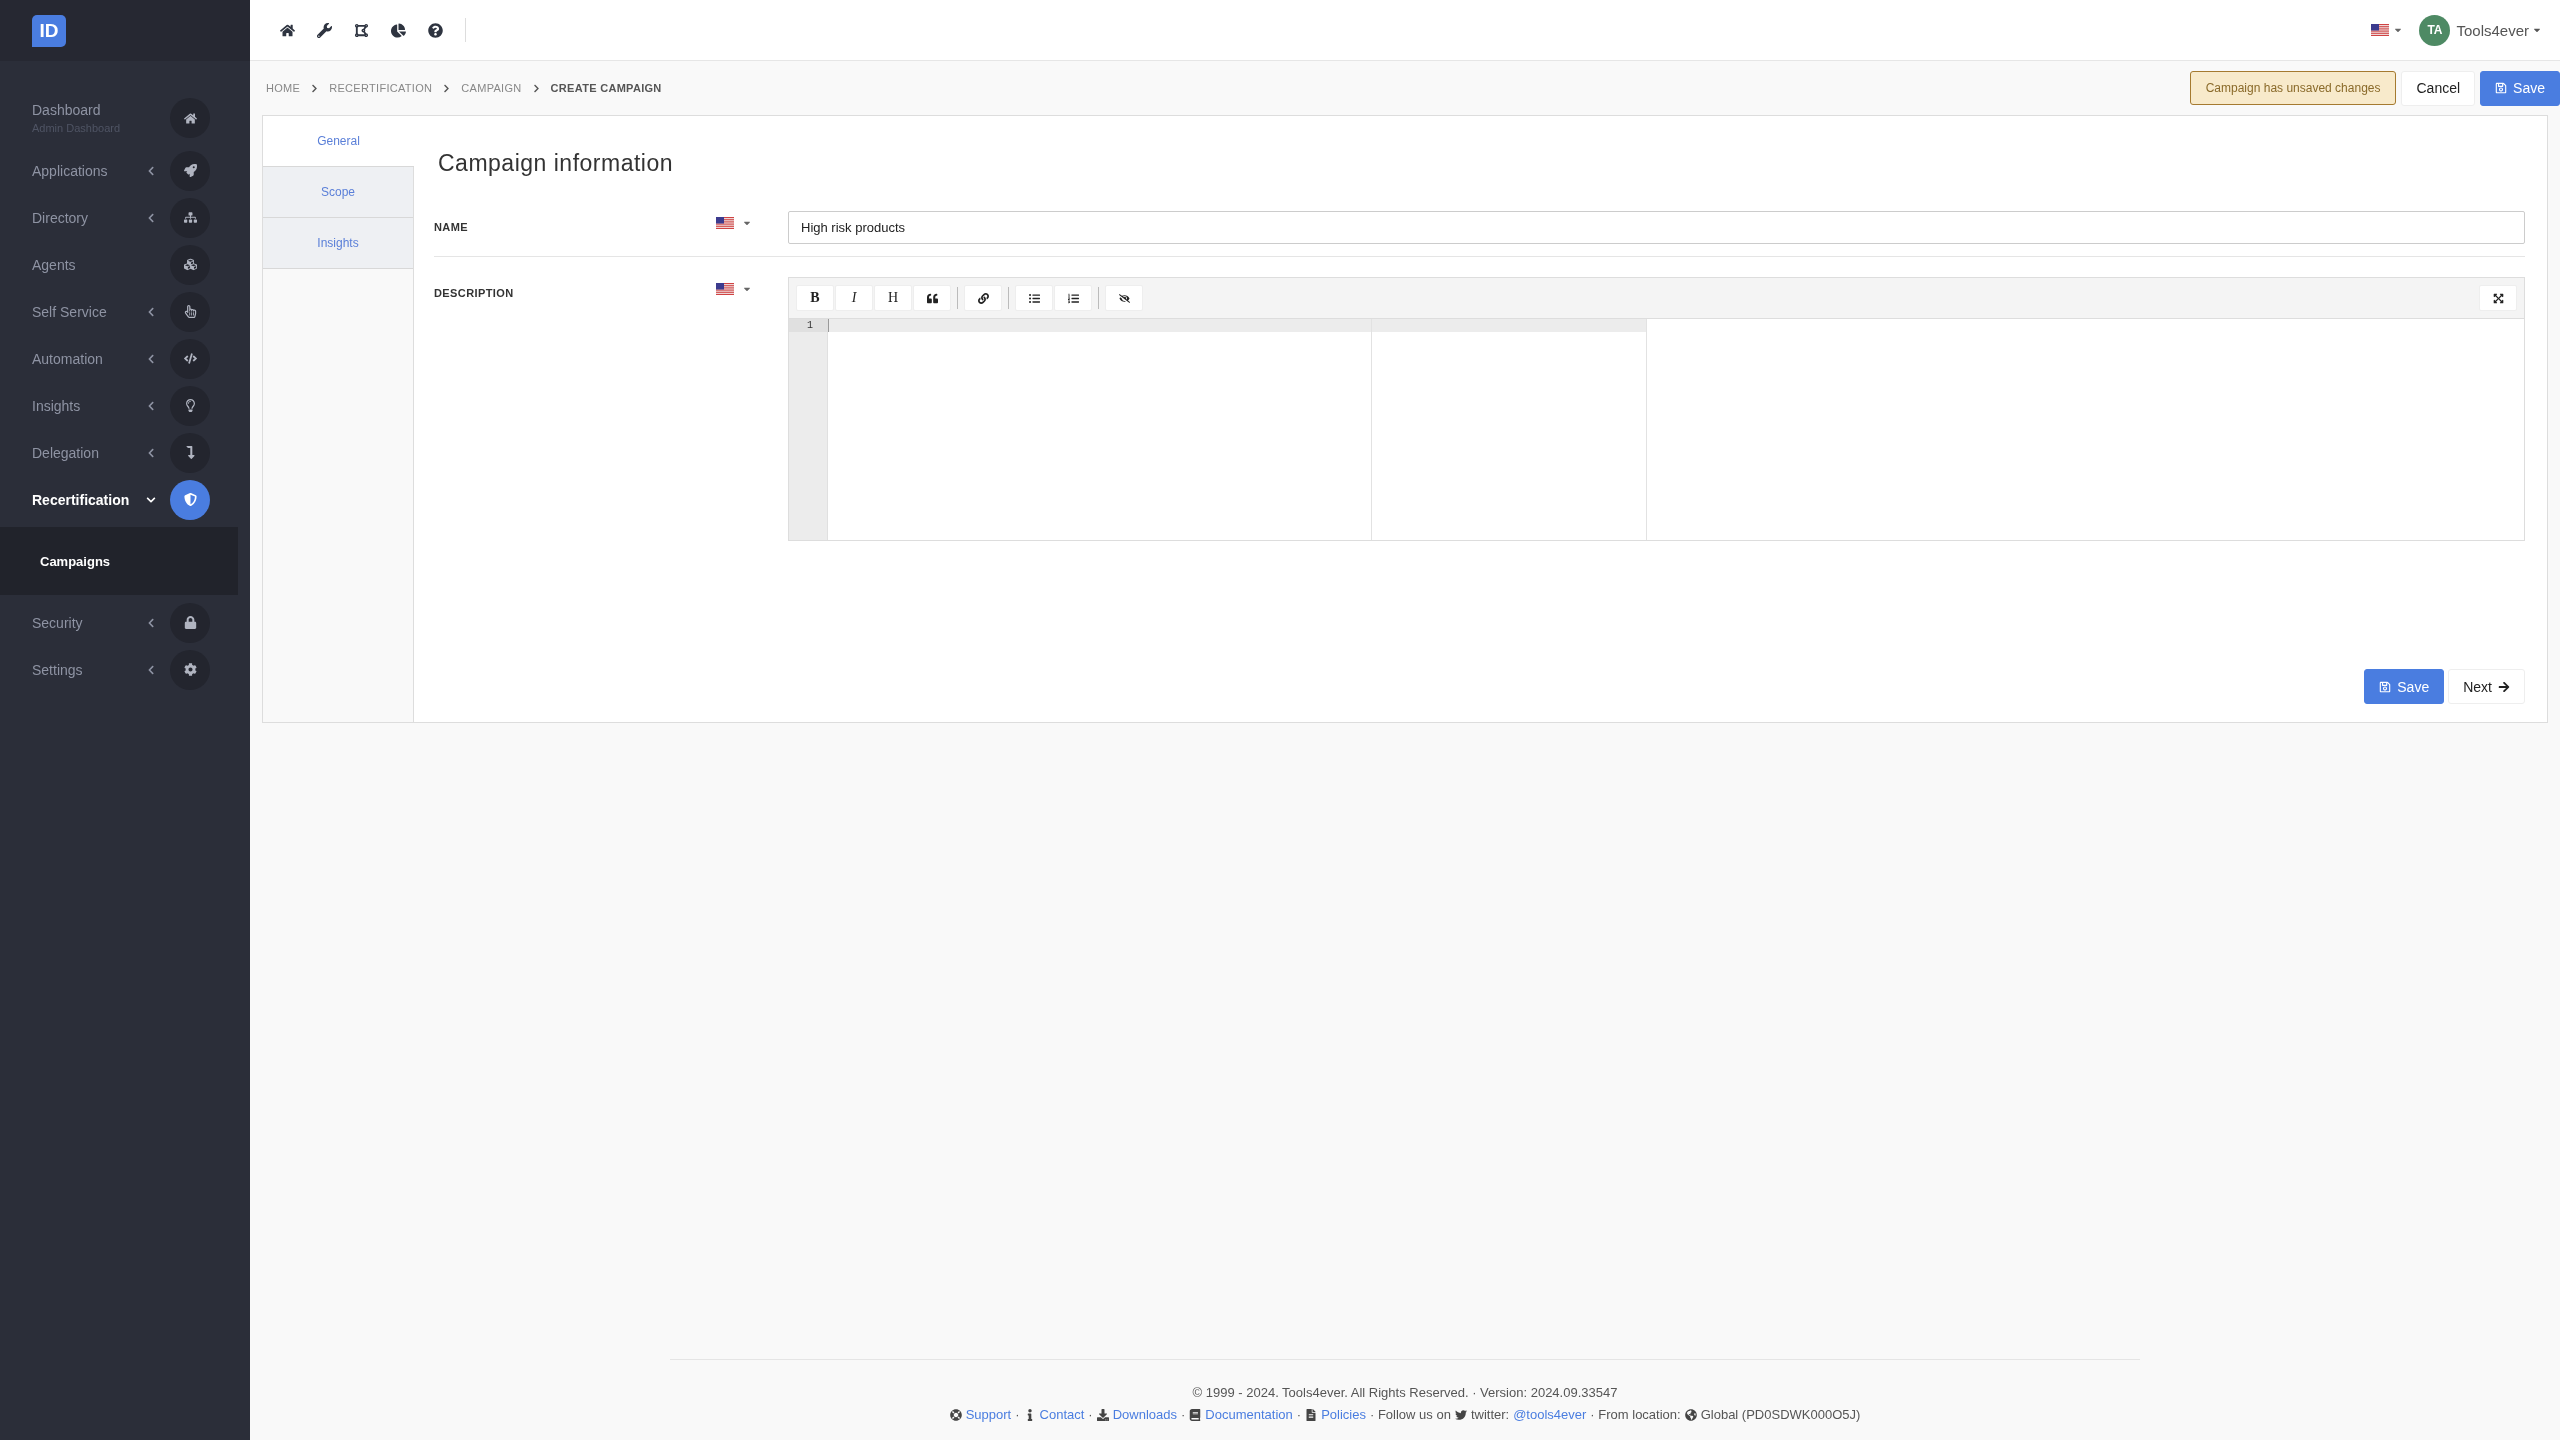 Image resolution: width=2560 pixels, height=1440 pixels. I want to click on arrow-right-icon, so click(2504, 686).